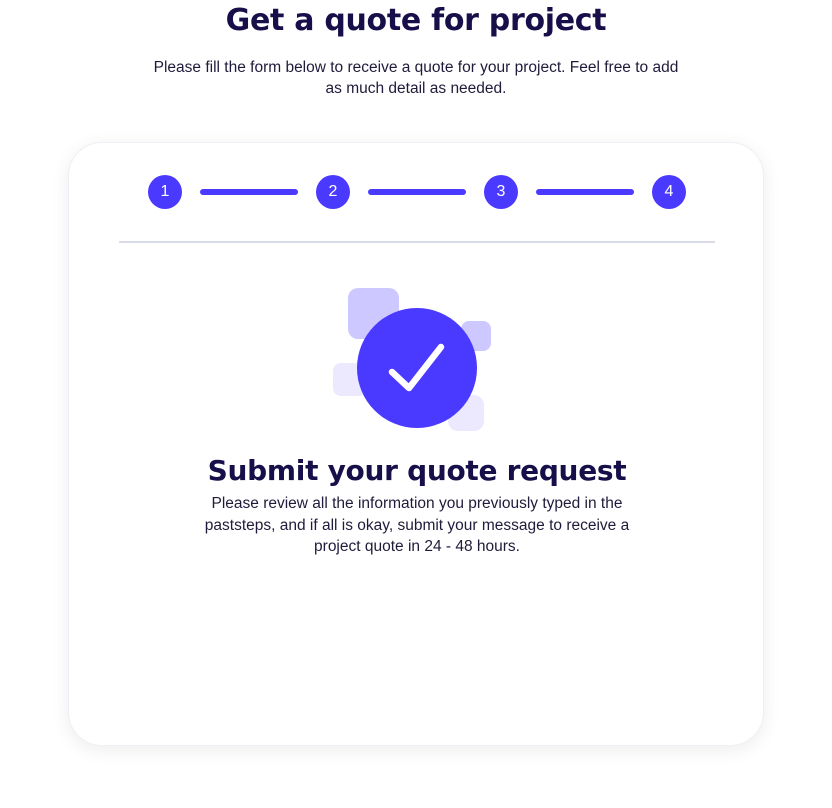 The image size is (832, 808). I want to click on step-1-indicator: 1, so click(165, 192).